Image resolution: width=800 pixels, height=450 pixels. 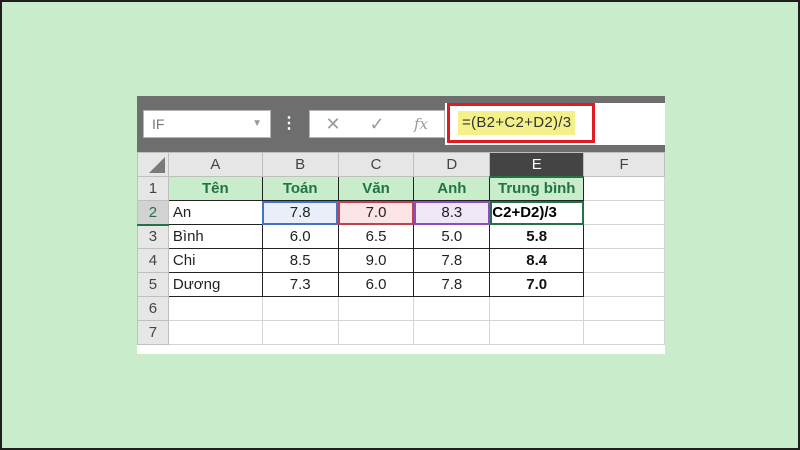 I want to click on cell-toan: 7.3, so click(x=300, y=284).